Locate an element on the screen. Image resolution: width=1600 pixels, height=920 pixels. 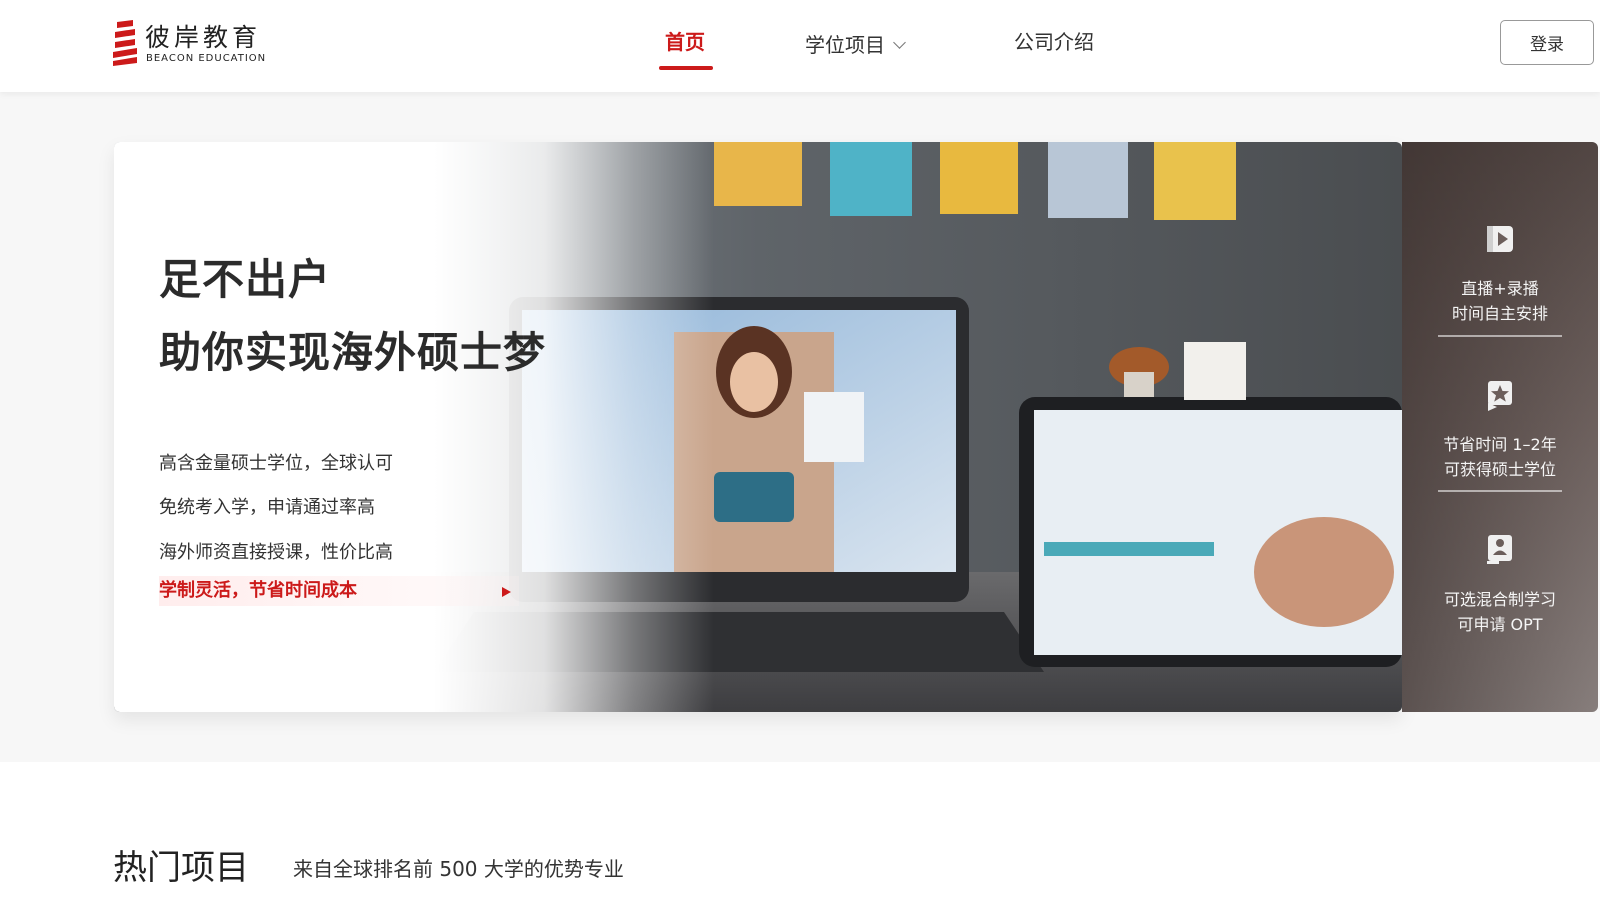
nav-item-about: 公司介绍 is located at coordinates (1054, 40).